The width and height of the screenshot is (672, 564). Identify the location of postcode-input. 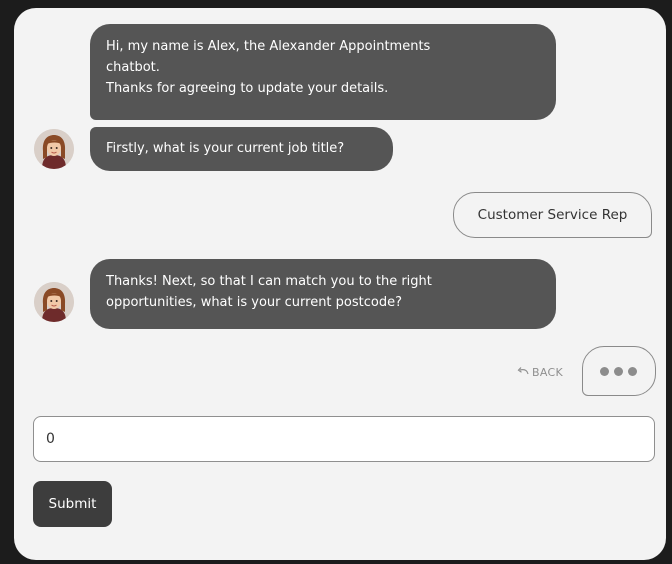
(344, 439).